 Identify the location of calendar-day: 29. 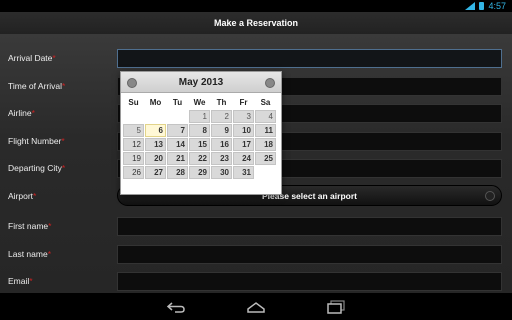
(199, 172).